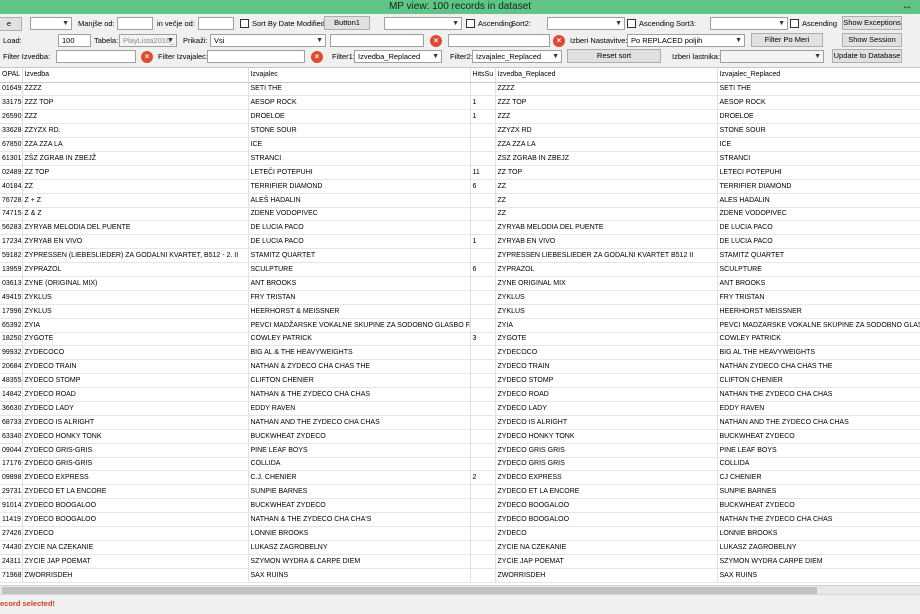 The width and height of the screenshot is (920, 614). What do you see at coordinates (359, 519) in the screenshot?
I see `table-cell: NATHAN & THE ZYDECO CHA CHA'S` at bounding box center [359, 519].